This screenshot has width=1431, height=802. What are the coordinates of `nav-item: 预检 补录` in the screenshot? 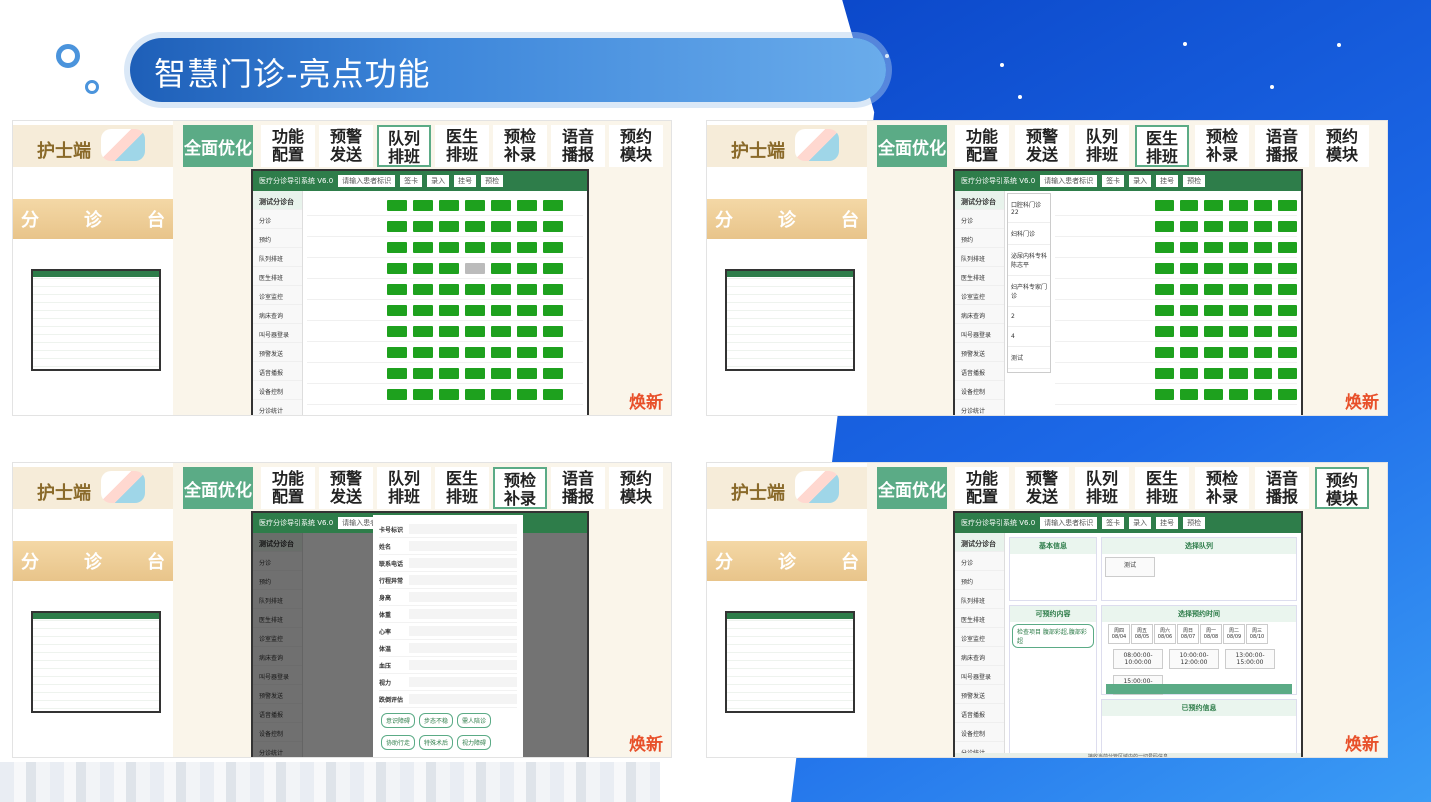 It's located at (520, 488).